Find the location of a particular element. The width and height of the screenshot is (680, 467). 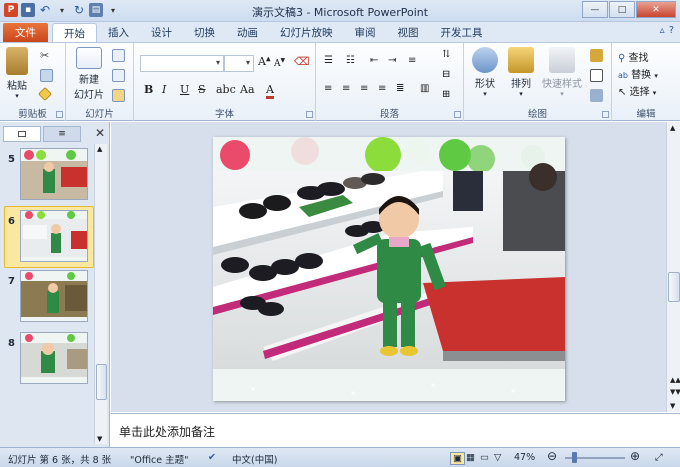

font-launcher-icon is located at coordinates (309, 114).